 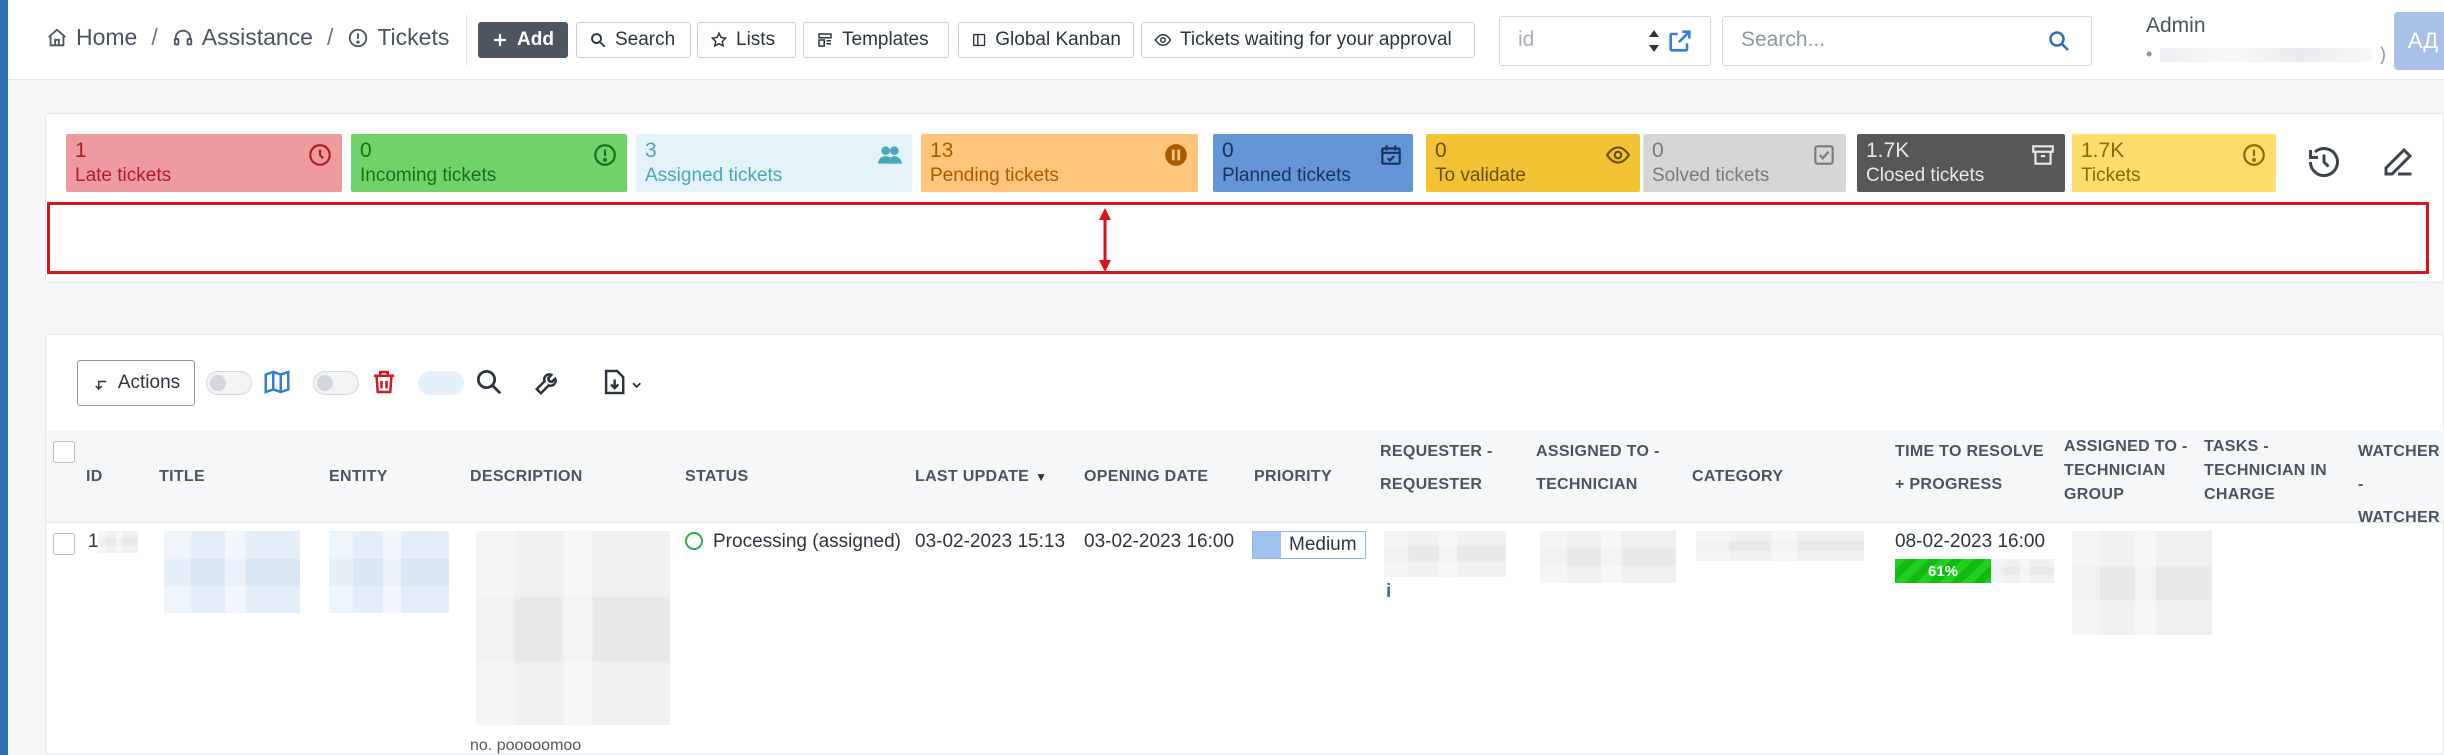 I want to click on alert-circle-icon, so click(x=358, y=37).